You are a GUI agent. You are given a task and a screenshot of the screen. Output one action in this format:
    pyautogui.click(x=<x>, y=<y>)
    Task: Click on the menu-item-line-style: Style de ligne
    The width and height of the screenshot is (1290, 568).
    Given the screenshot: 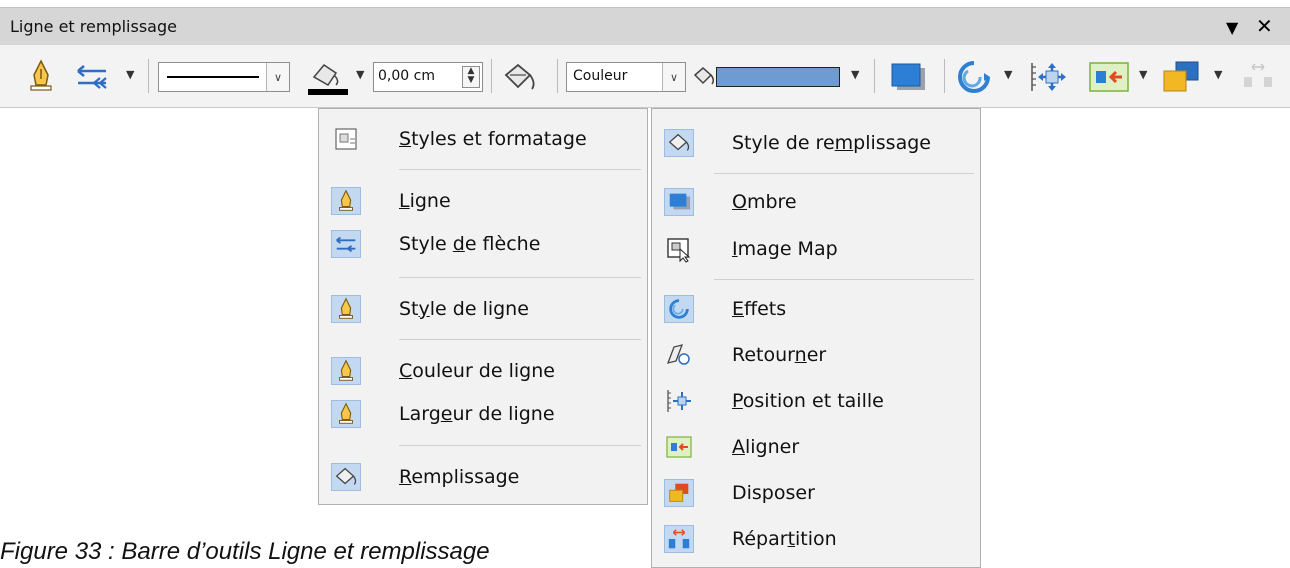 What is the action you would take?
    pyautogui.click(x=483, y=309)
    